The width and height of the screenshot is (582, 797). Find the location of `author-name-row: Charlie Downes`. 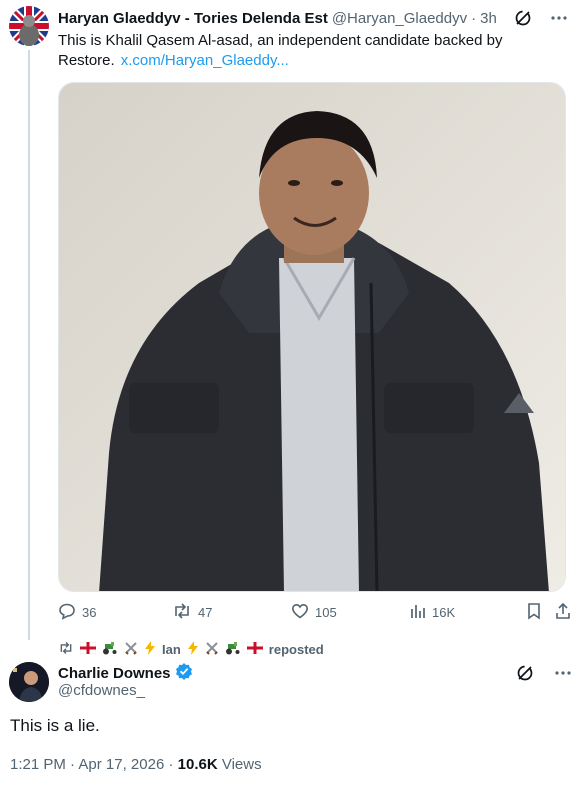

author-name-row: Charlie Downes is located at coordinates (125, 673).